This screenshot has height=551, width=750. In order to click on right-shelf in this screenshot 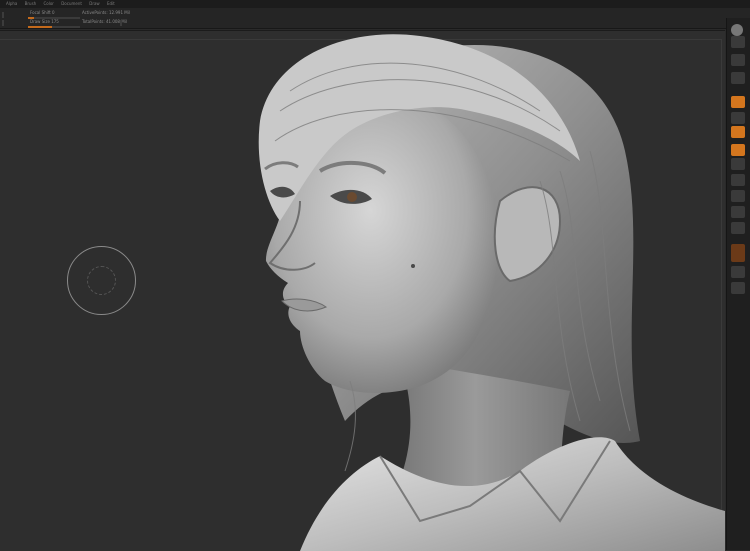, I will do `click(738, 284)`.